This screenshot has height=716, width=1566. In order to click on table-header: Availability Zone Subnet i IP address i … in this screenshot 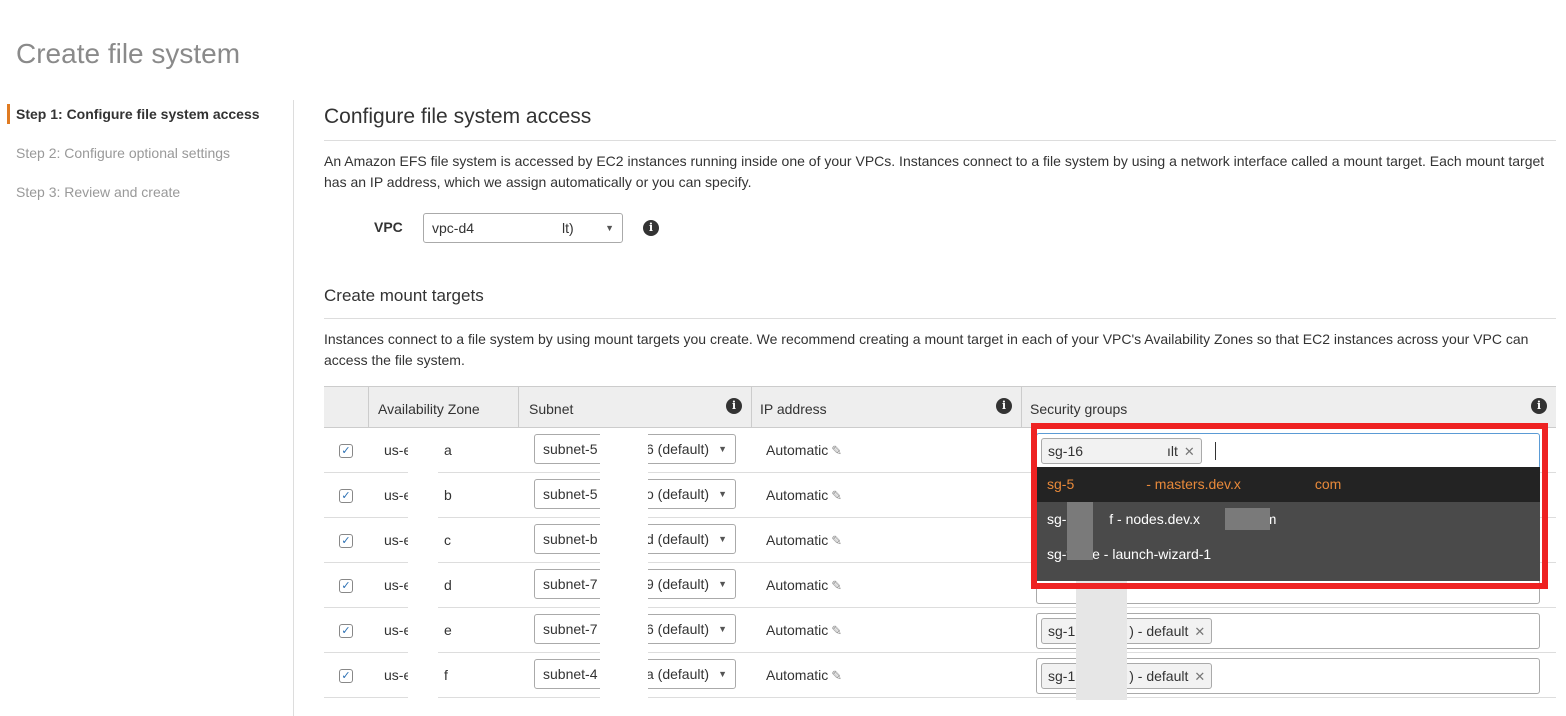, I will do `click(940, 407)`.